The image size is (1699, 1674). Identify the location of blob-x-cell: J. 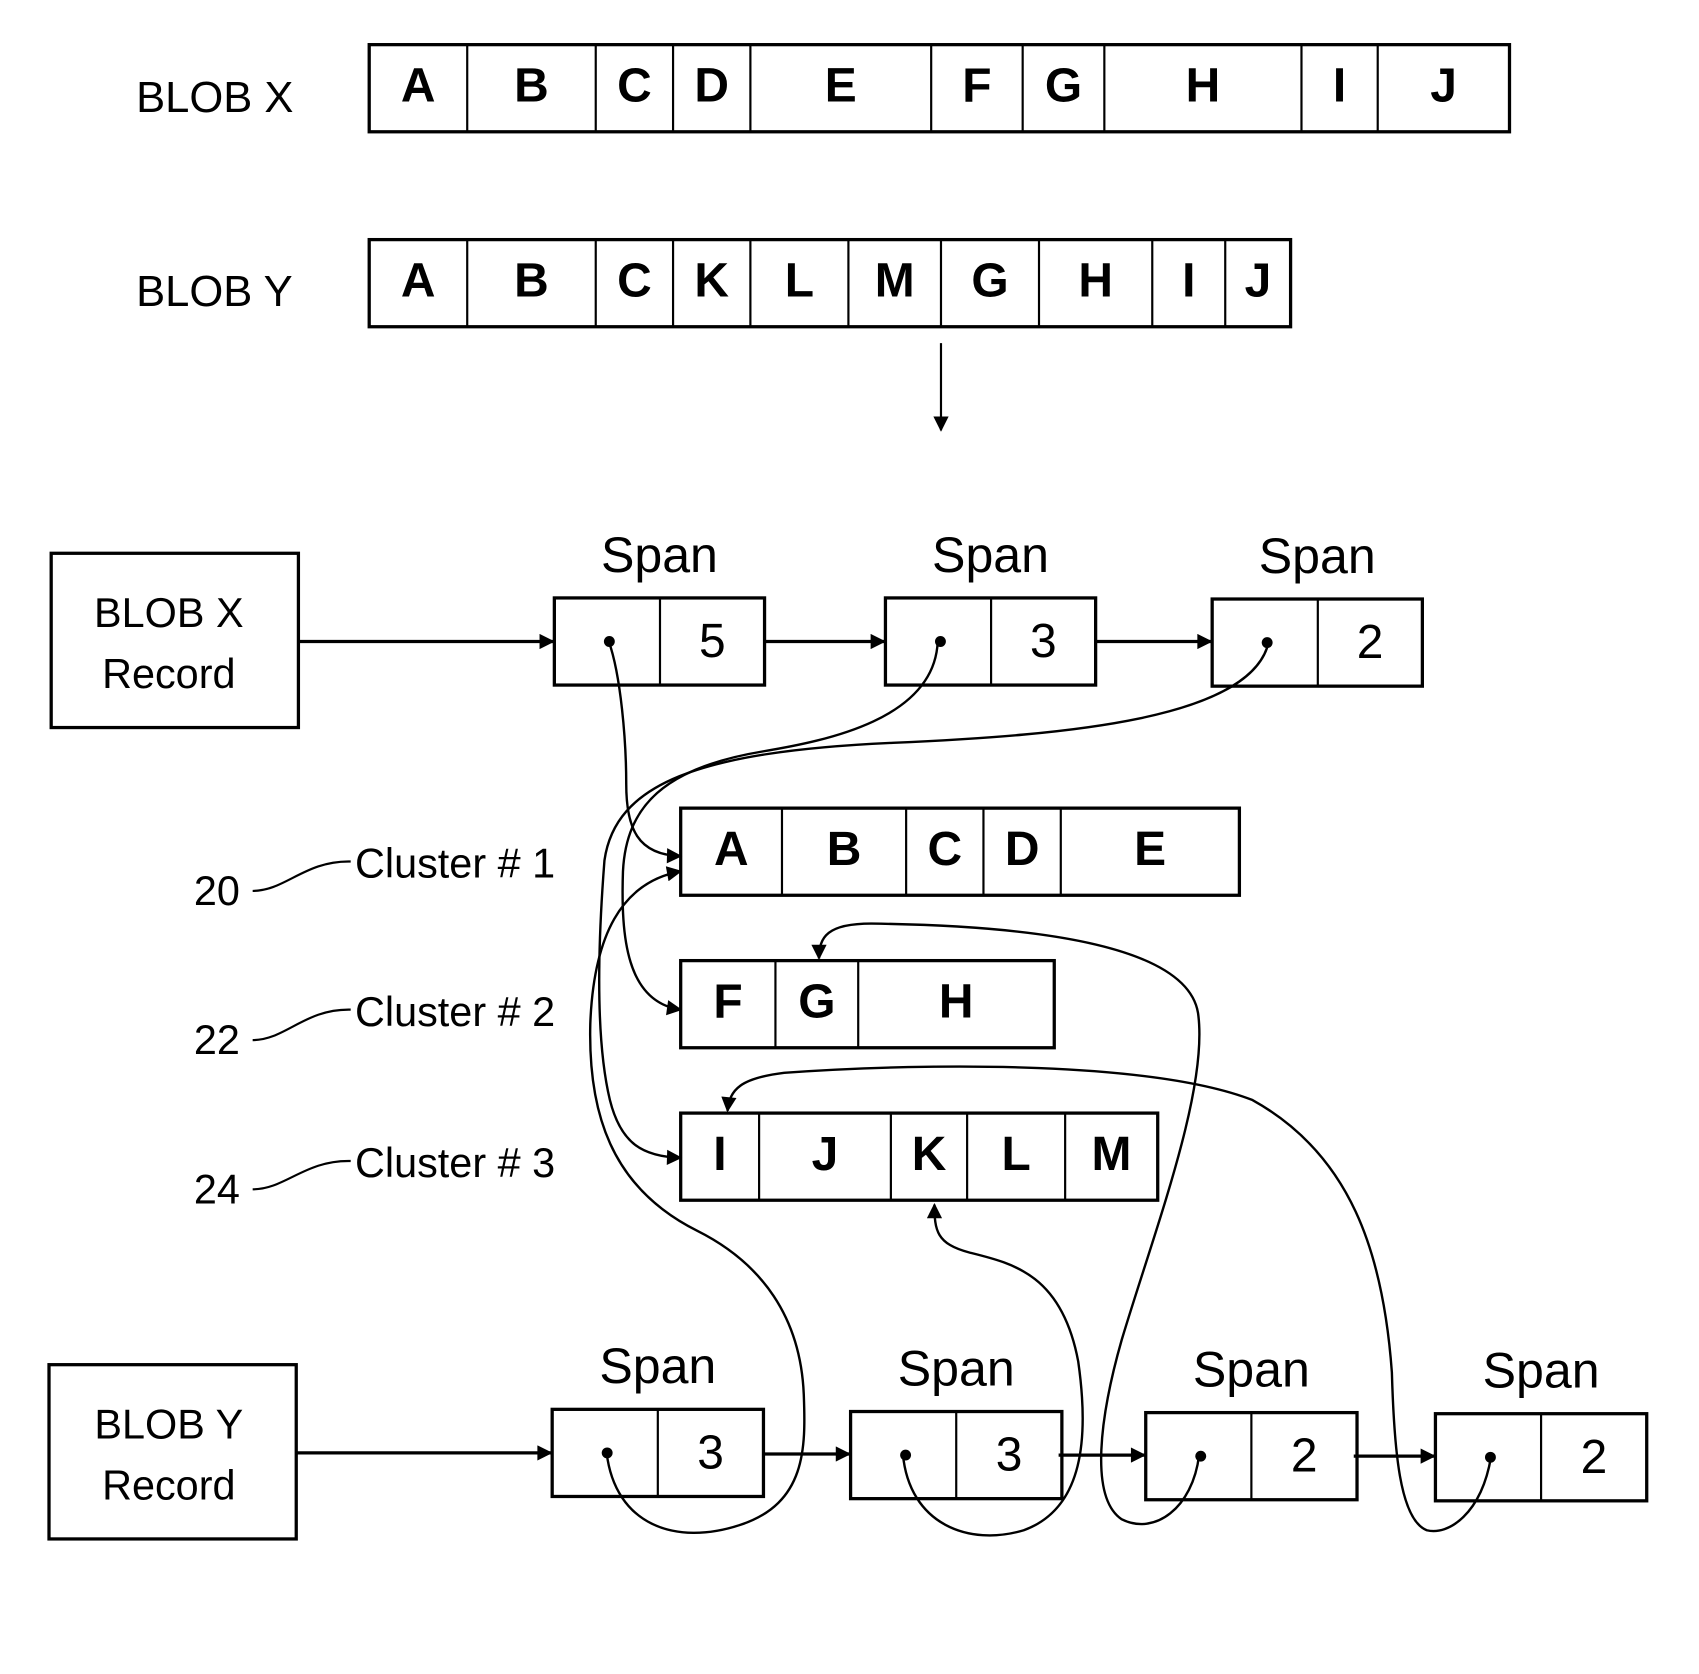
(1443, 86).